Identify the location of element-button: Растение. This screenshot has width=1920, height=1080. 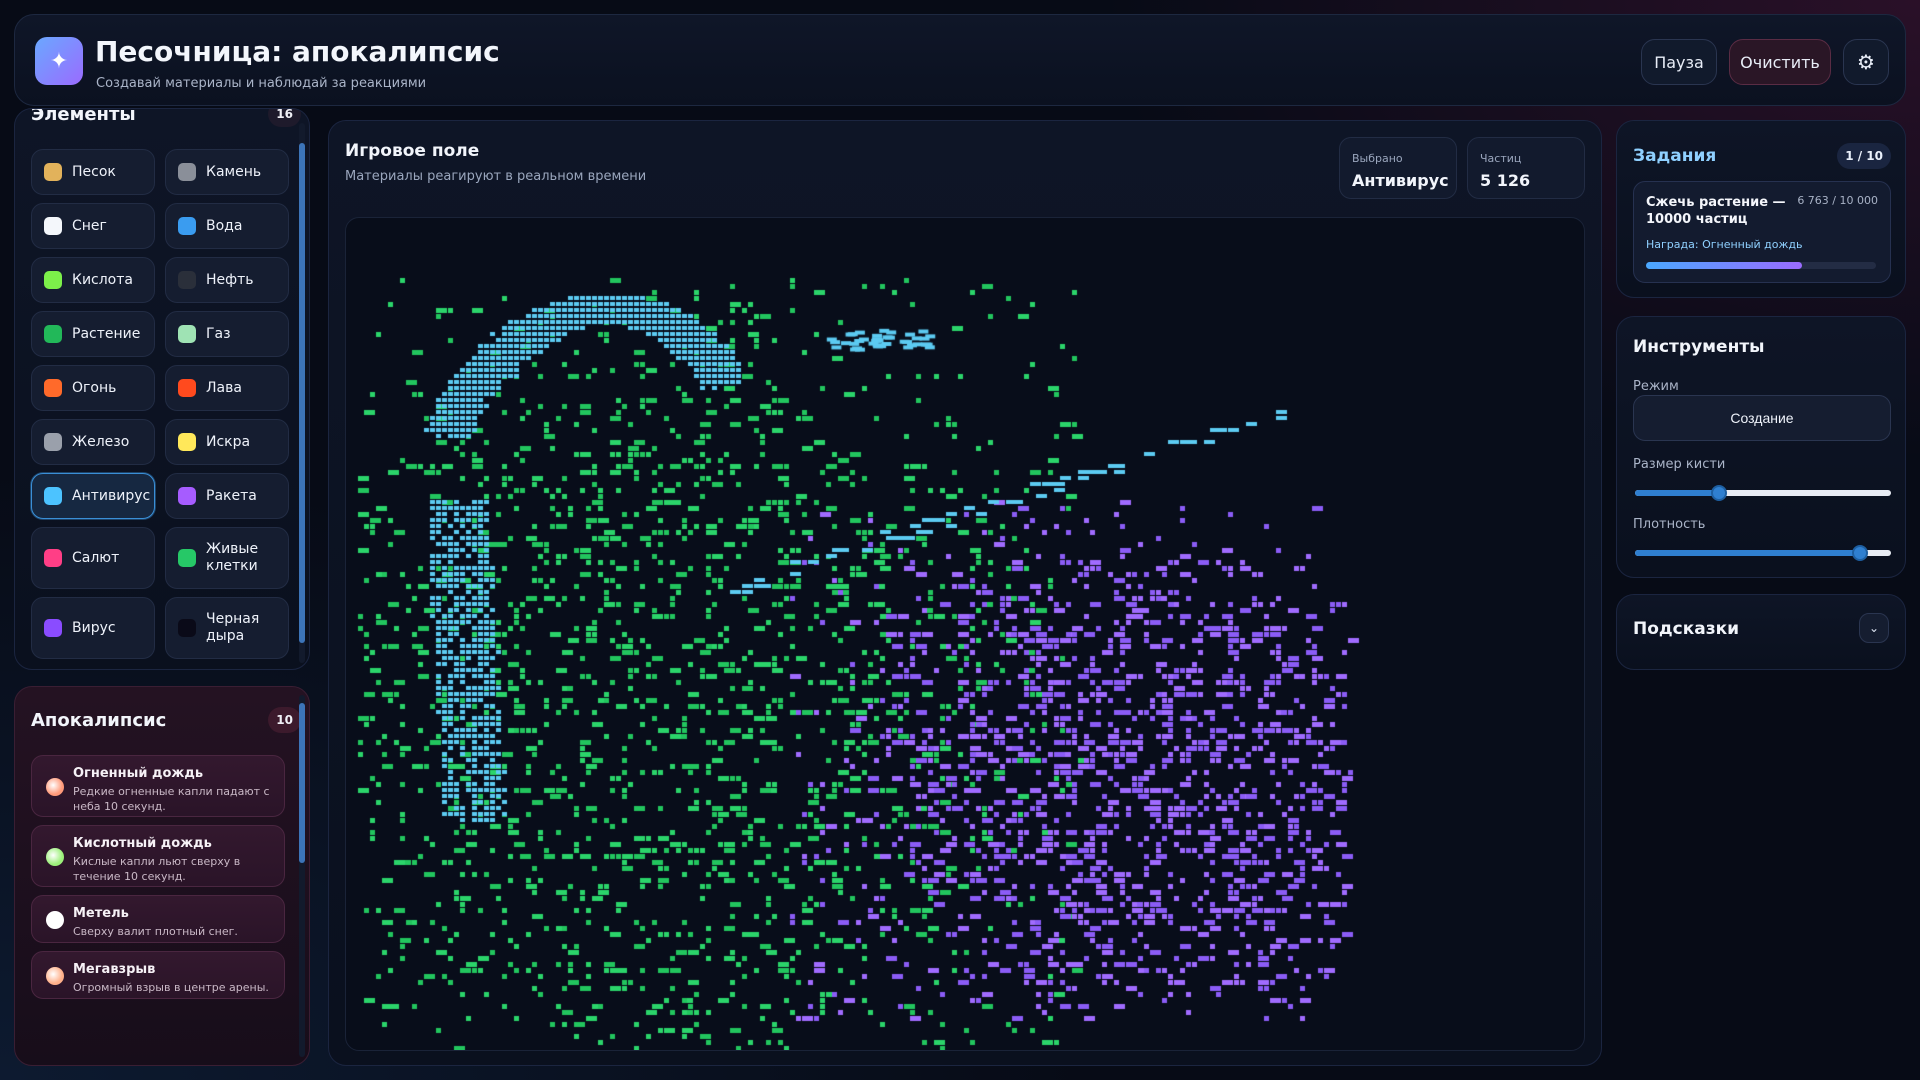
(93, 334).